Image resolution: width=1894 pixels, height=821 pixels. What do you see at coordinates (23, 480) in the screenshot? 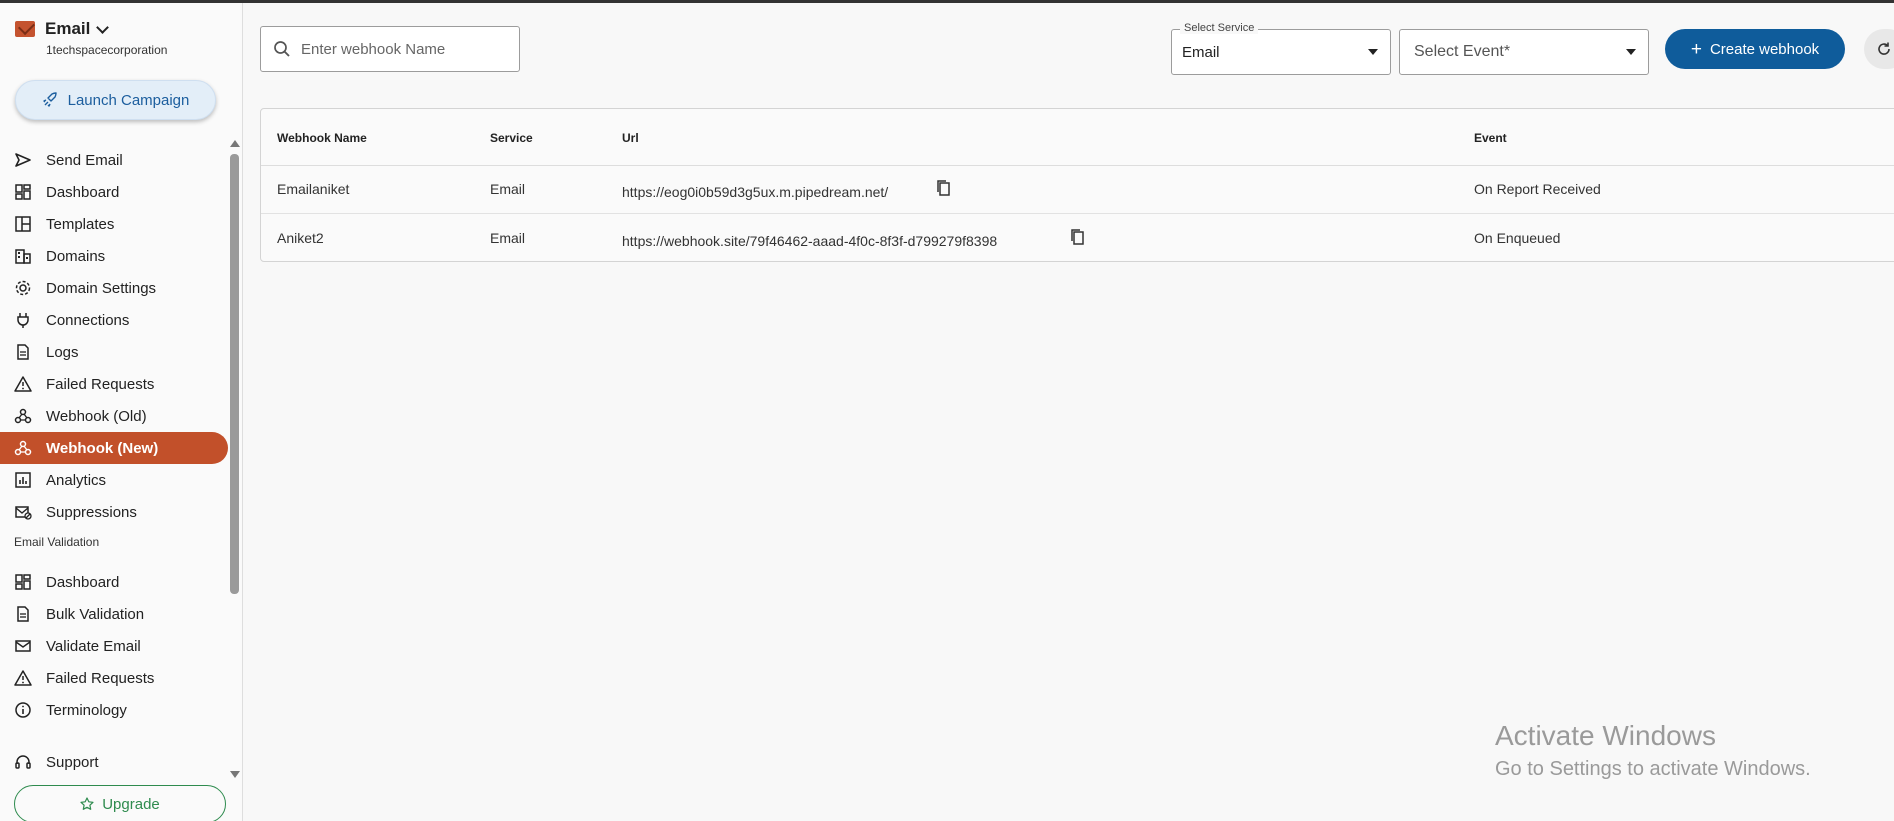
I see `analytics-icon` at bounding box center [23, 480].